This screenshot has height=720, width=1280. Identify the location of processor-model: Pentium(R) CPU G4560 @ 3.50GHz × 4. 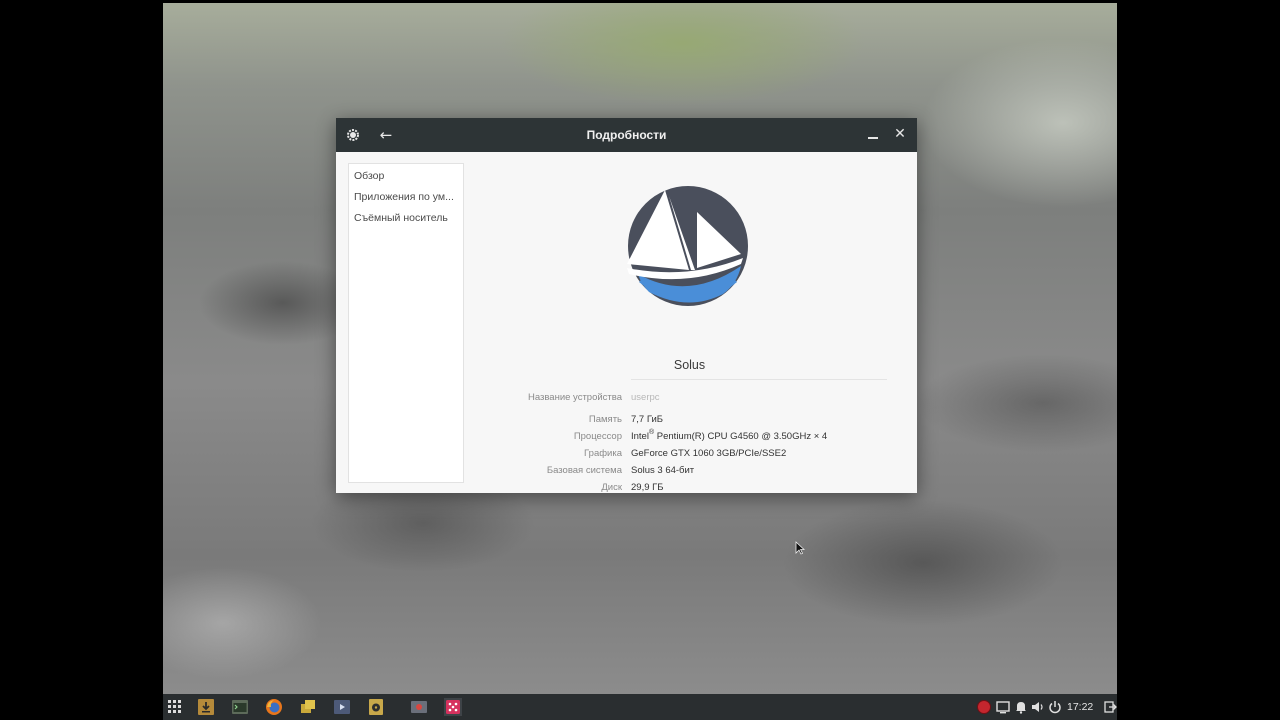
(741, 436).